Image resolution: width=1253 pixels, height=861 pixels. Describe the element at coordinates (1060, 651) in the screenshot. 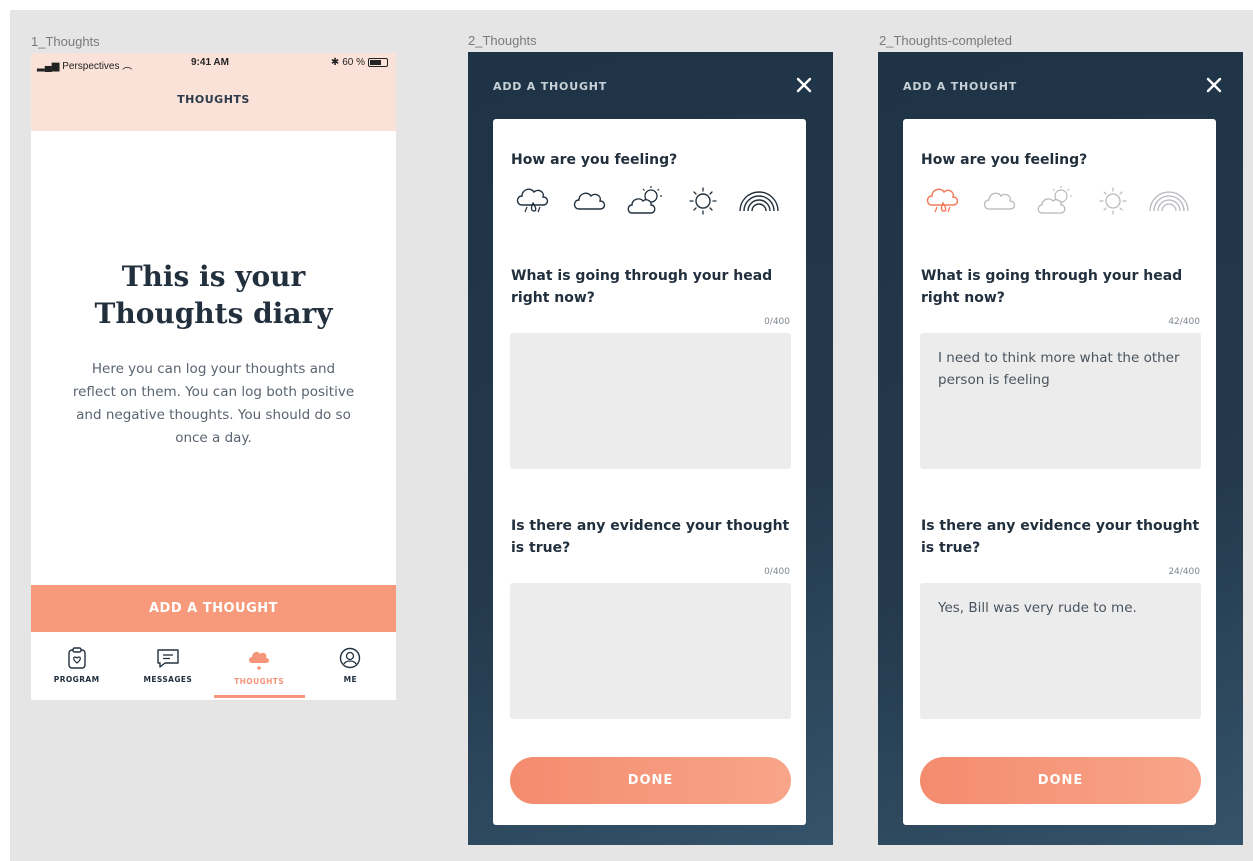

I see `evidence-textarea: Yes, Bill was very rude to me.` at that location.